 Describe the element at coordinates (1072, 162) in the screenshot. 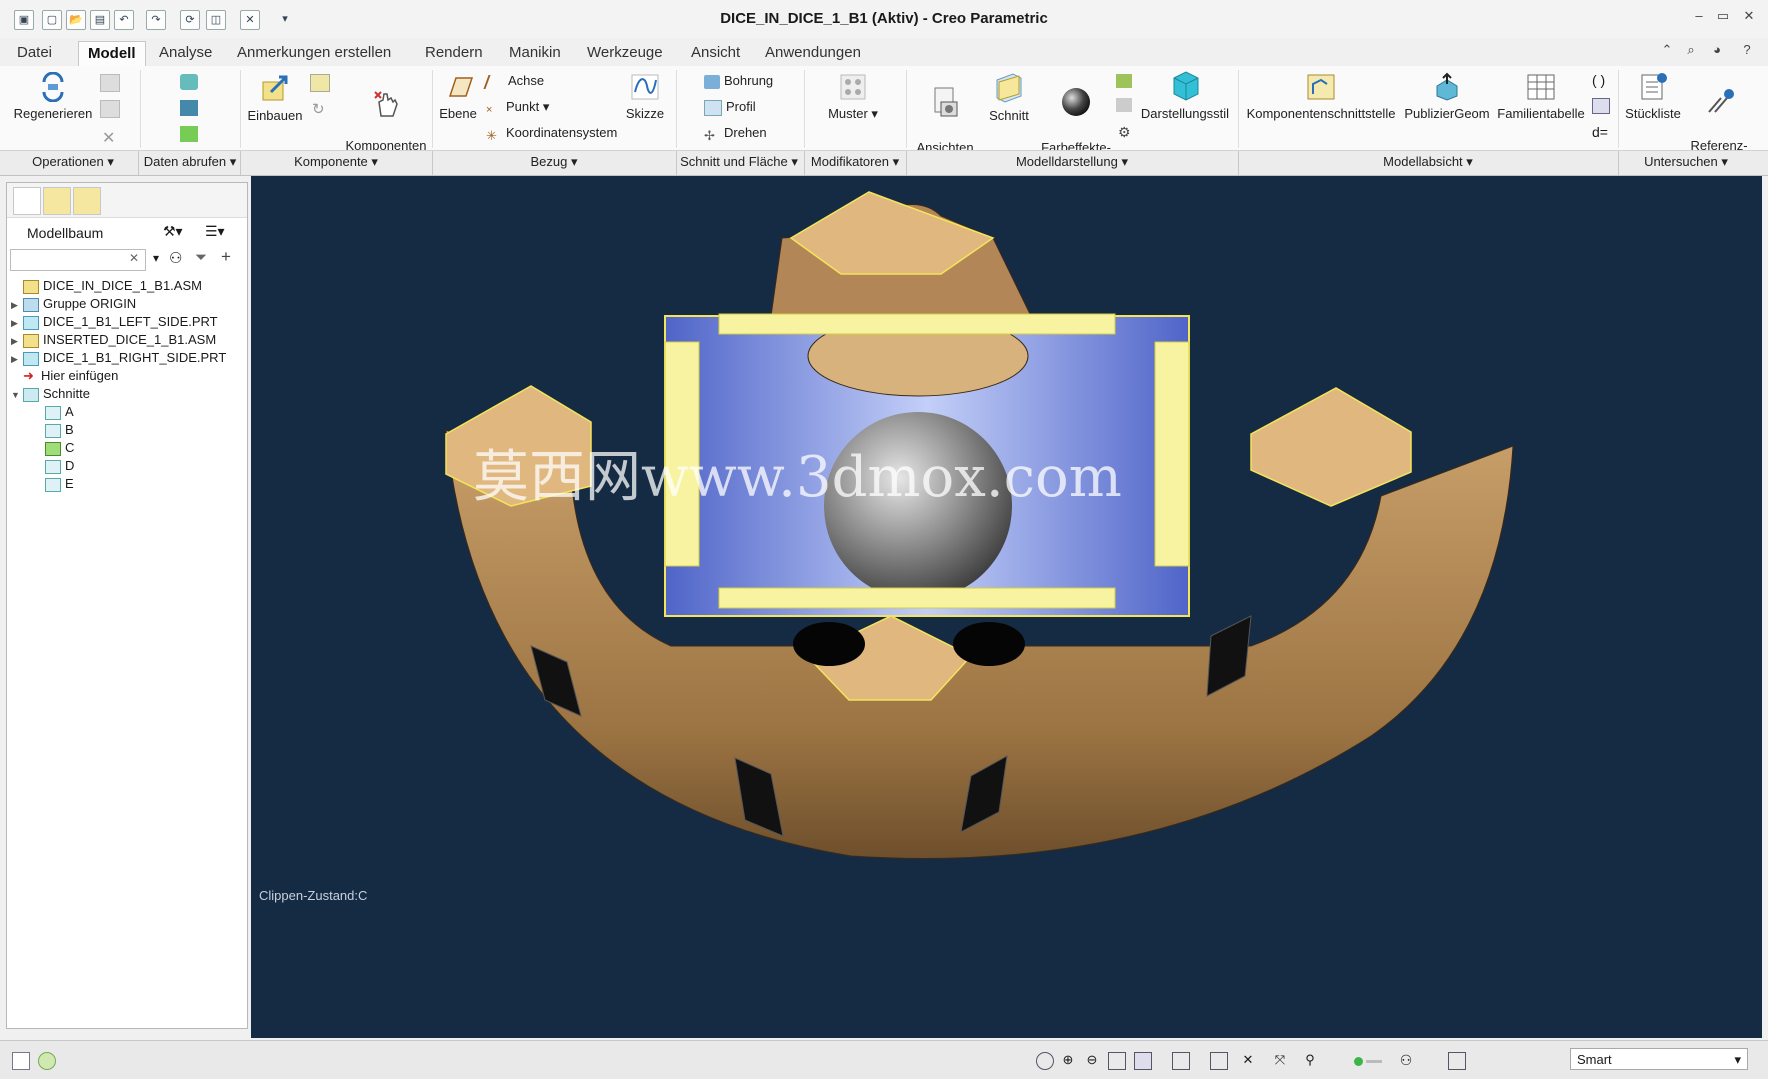

I see `group-modelldarstellung: Modelldarstellung ▾` at that location.